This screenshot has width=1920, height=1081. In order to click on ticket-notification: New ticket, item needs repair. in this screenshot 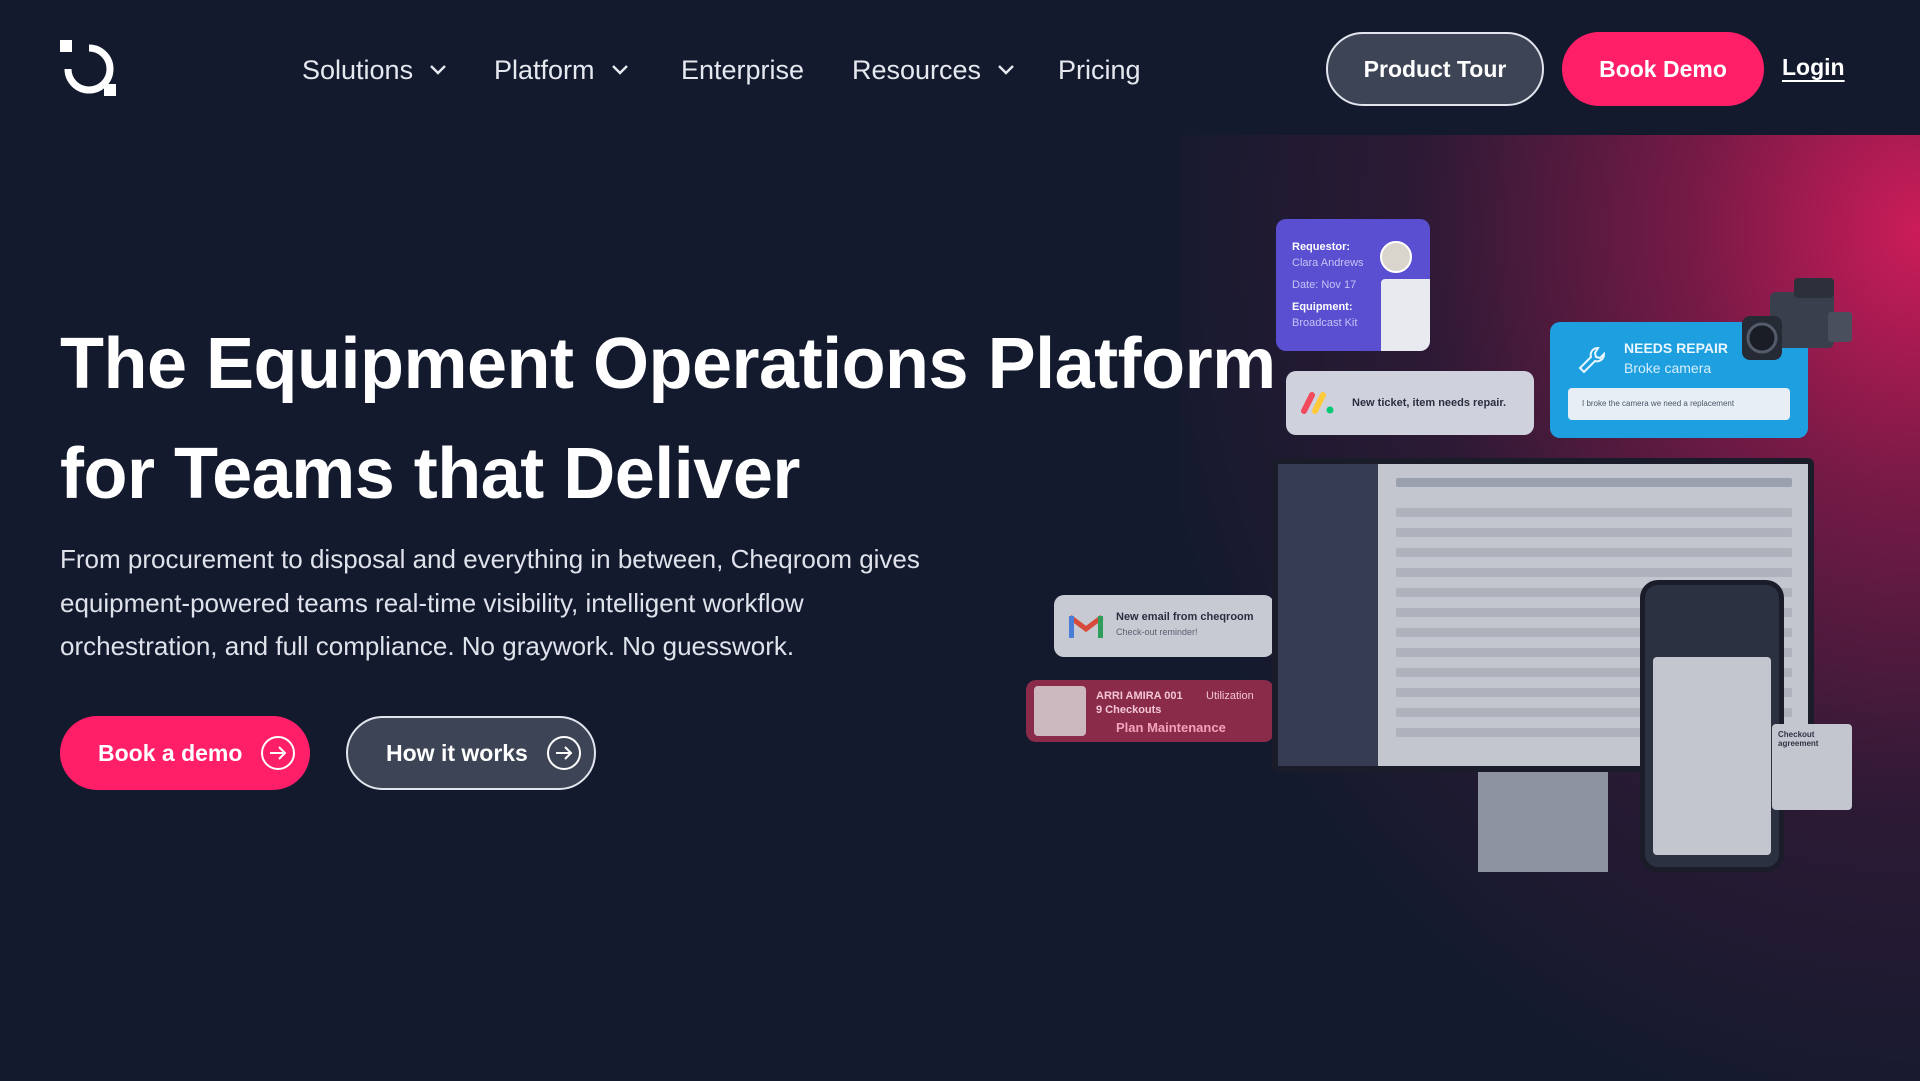, I will do `click(1410, 403)`.